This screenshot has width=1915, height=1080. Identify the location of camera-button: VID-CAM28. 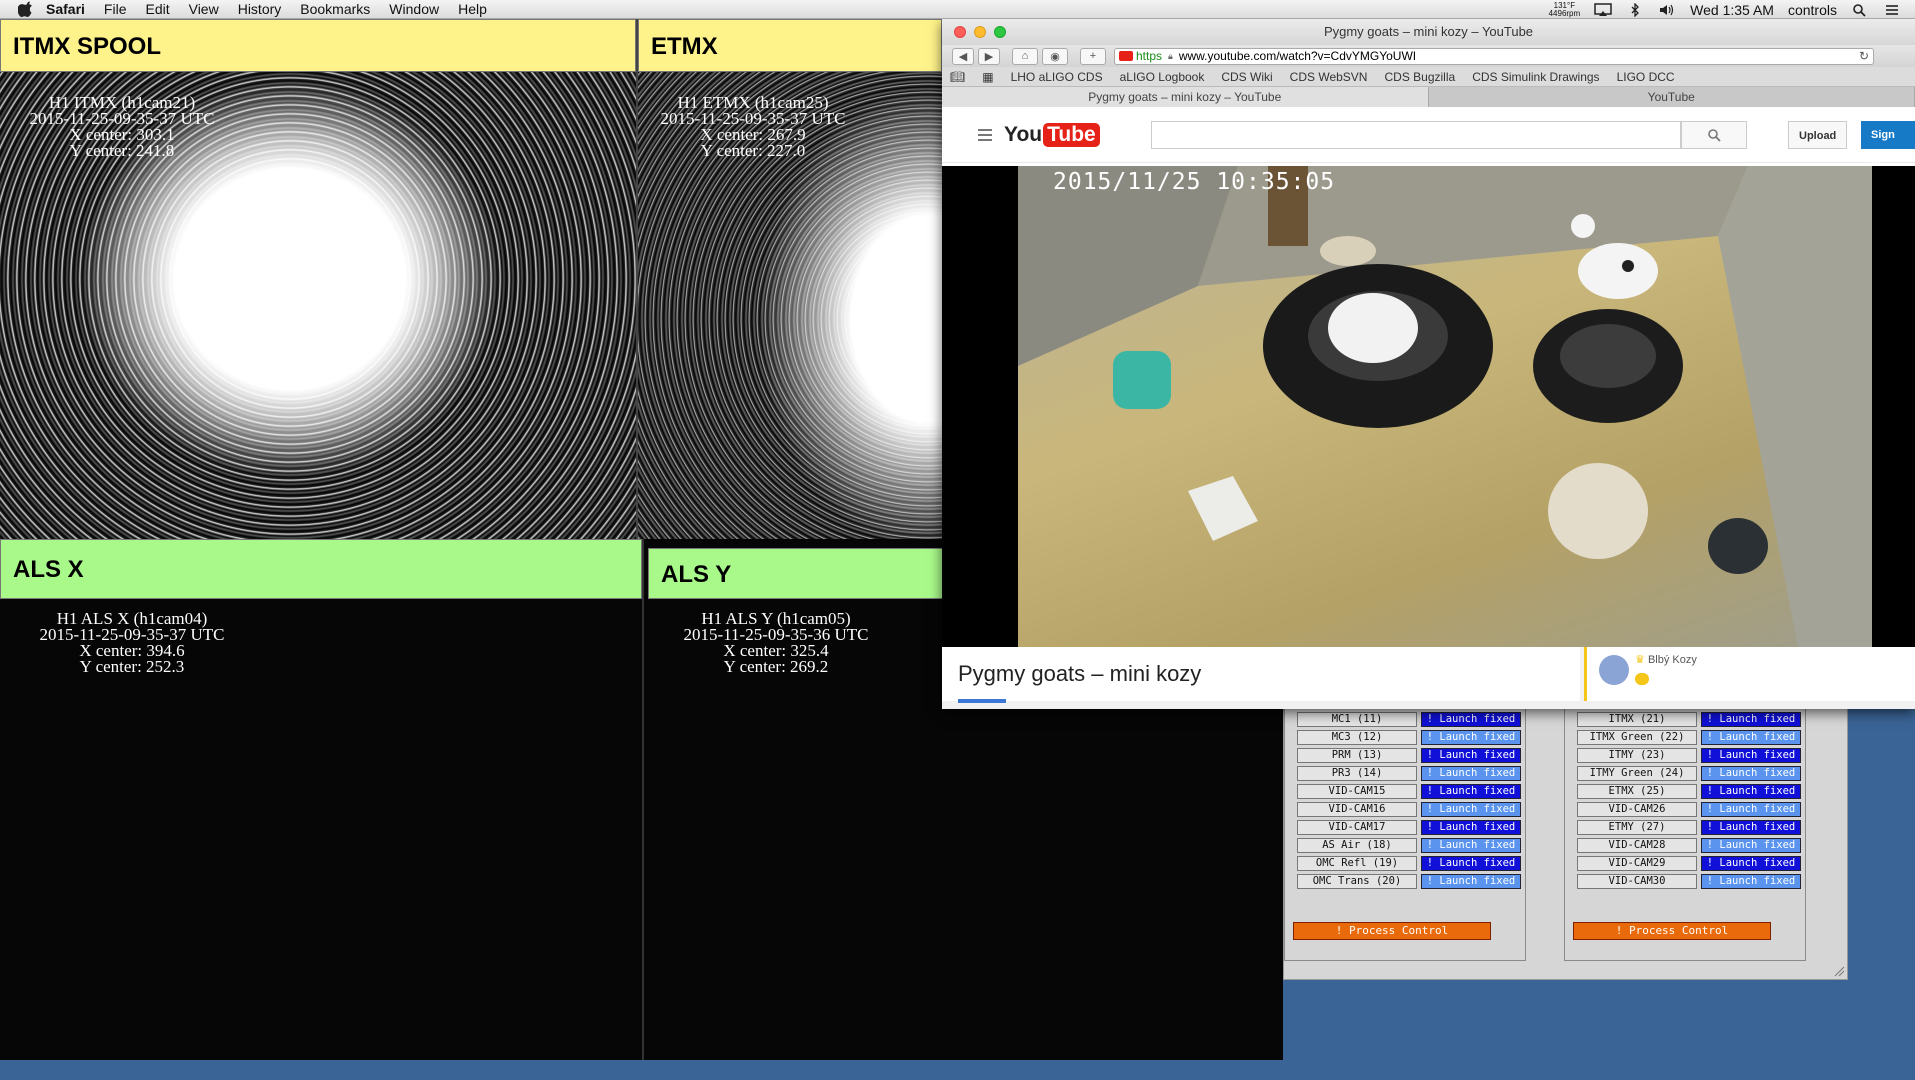
(1637, 845).